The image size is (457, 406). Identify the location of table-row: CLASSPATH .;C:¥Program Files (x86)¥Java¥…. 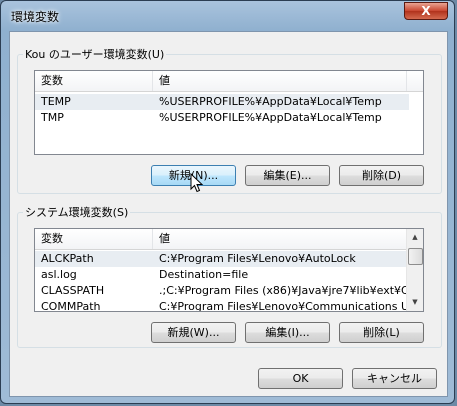
(221, 291).